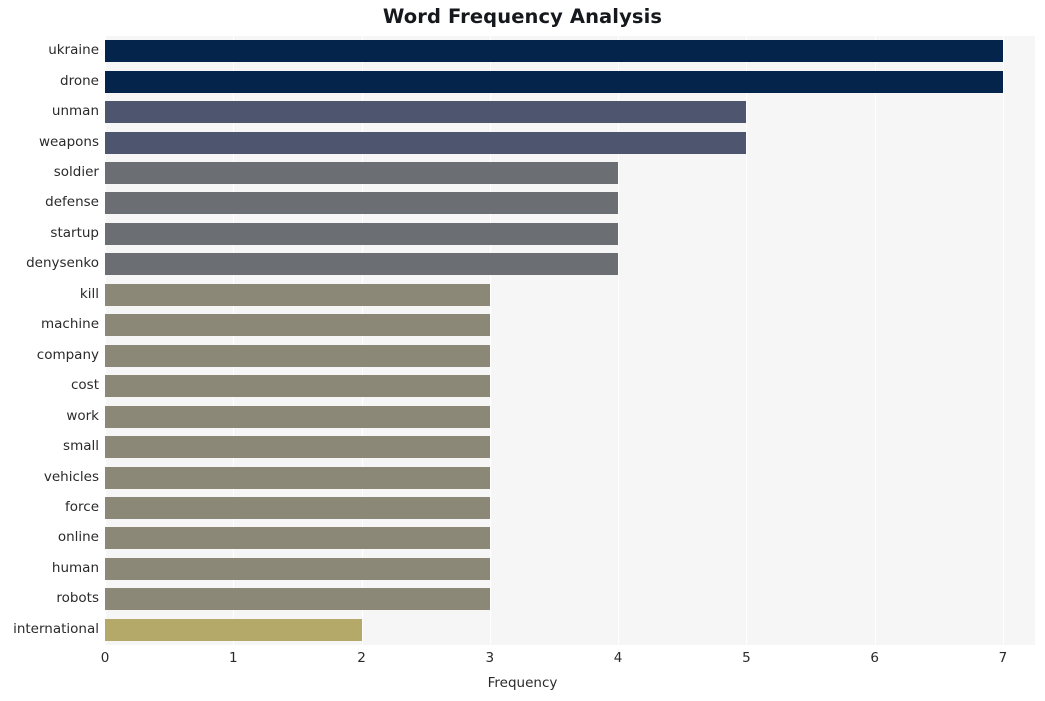 This screenshot has width=1045, height=701. Describe the element at coordinates (522, 661) in the screenshot. I see `x-axis-tick-labels: 0 1 2 3 4 5 6 7` at that location.